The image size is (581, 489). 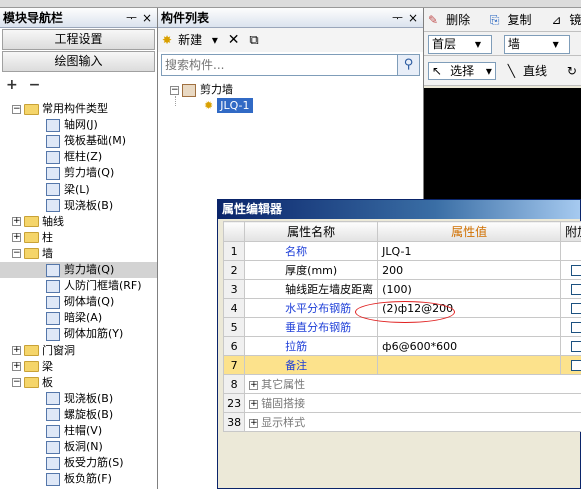 I want to click on mirror-button: ⊿ 镜, so click(x=566, y=20).